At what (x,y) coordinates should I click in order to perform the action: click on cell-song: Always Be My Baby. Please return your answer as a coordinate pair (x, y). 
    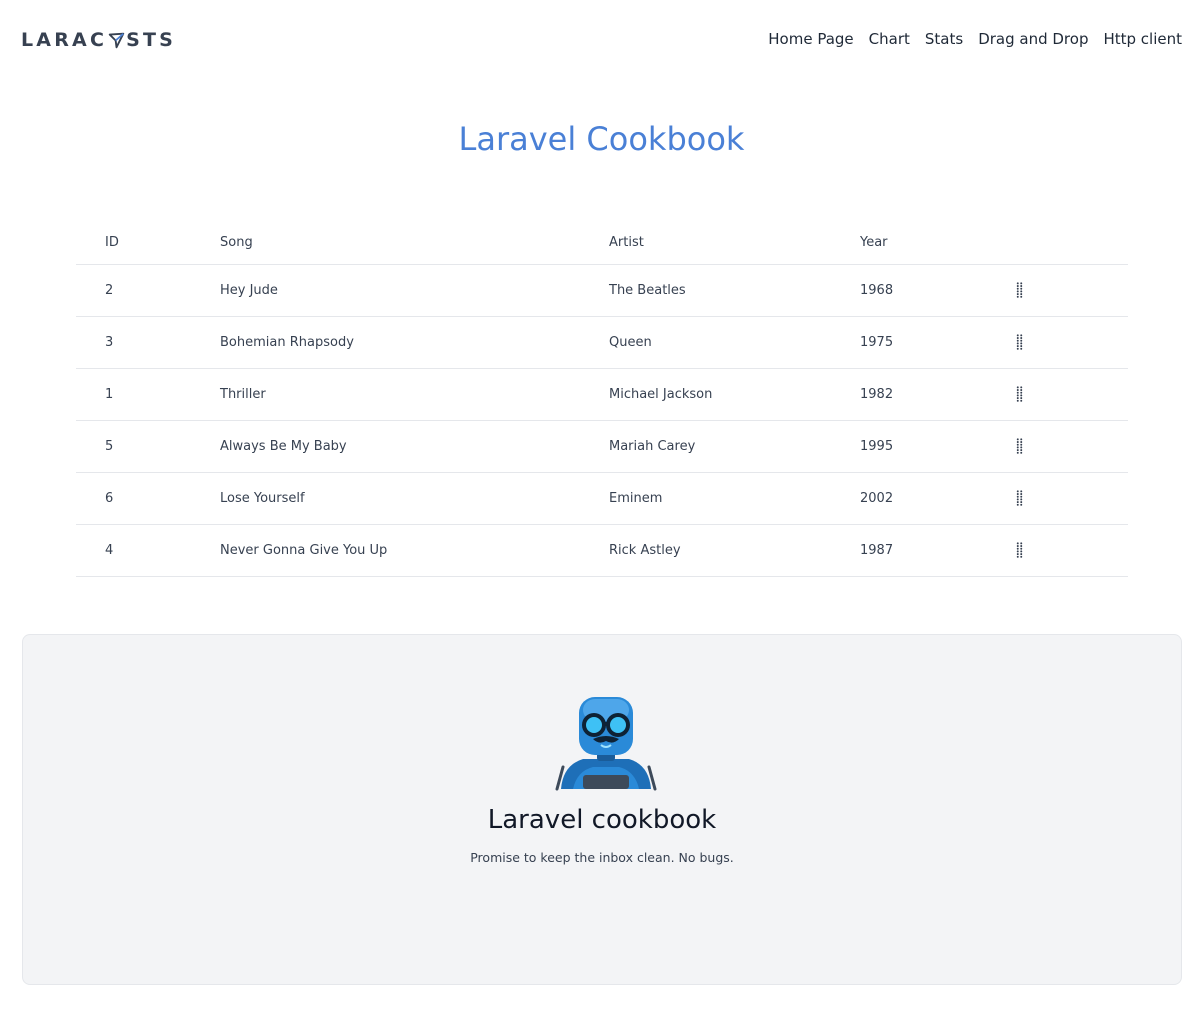
    Looking at the image, I should click on (414, 446).